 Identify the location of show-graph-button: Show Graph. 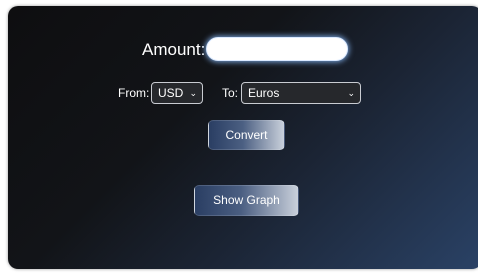
(246, 200).